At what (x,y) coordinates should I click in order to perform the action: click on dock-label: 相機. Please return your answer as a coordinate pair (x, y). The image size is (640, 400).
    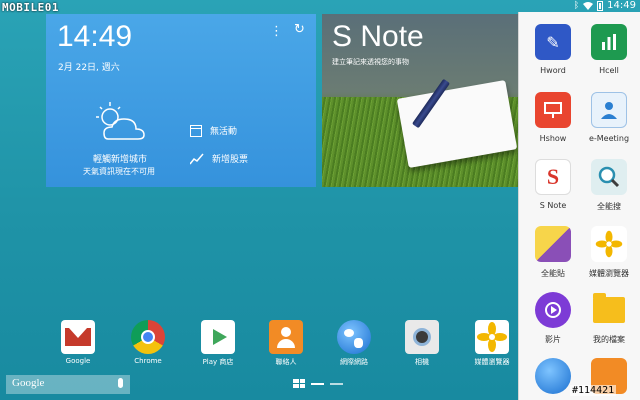
    Looking at the image, I should click on (422, 362).